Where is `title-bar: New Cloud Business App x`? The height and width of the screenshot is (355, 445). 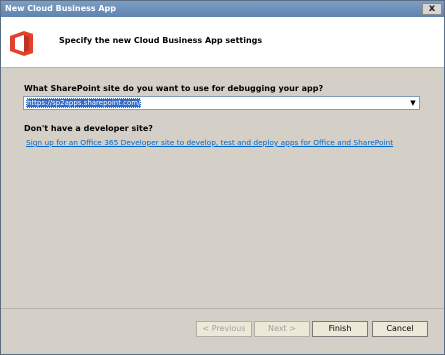 title-bar: New Cloud Business App x is located at coordinates (222, 9).